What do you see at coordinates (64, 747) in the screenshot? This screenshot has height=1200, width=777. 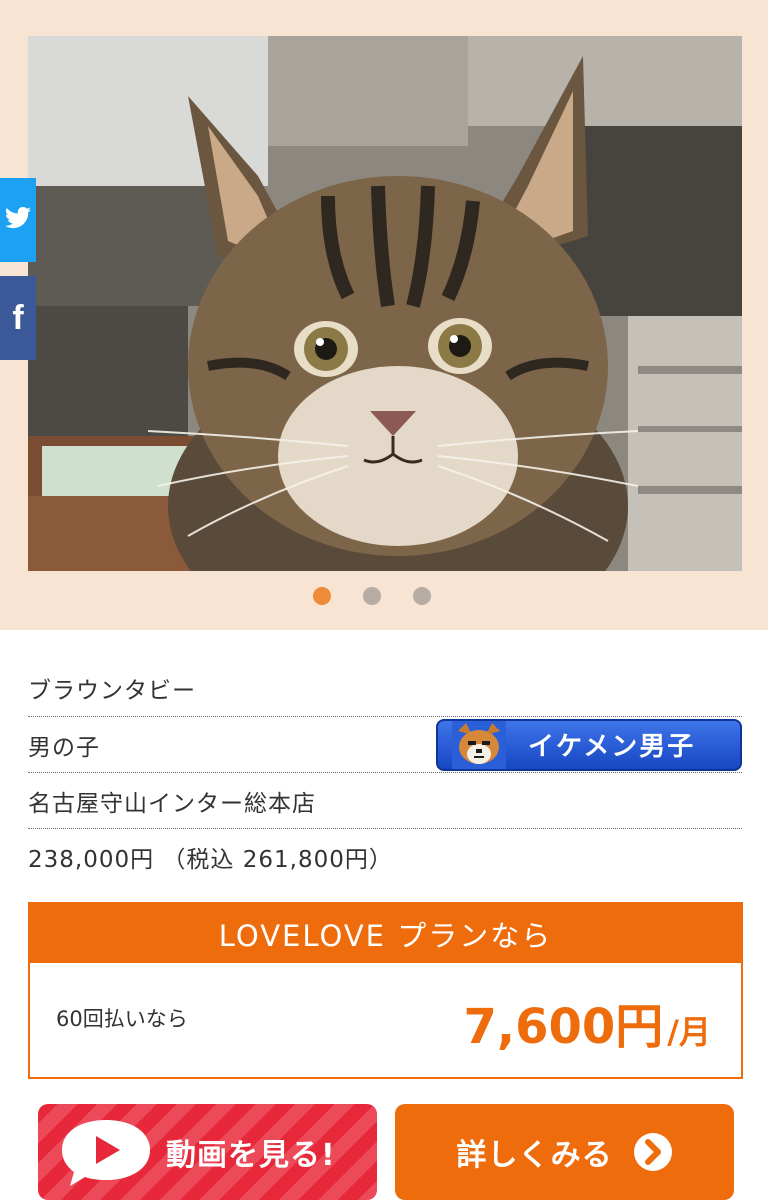 I see `sex-text: 男の子` at bounding box center [64, 747].